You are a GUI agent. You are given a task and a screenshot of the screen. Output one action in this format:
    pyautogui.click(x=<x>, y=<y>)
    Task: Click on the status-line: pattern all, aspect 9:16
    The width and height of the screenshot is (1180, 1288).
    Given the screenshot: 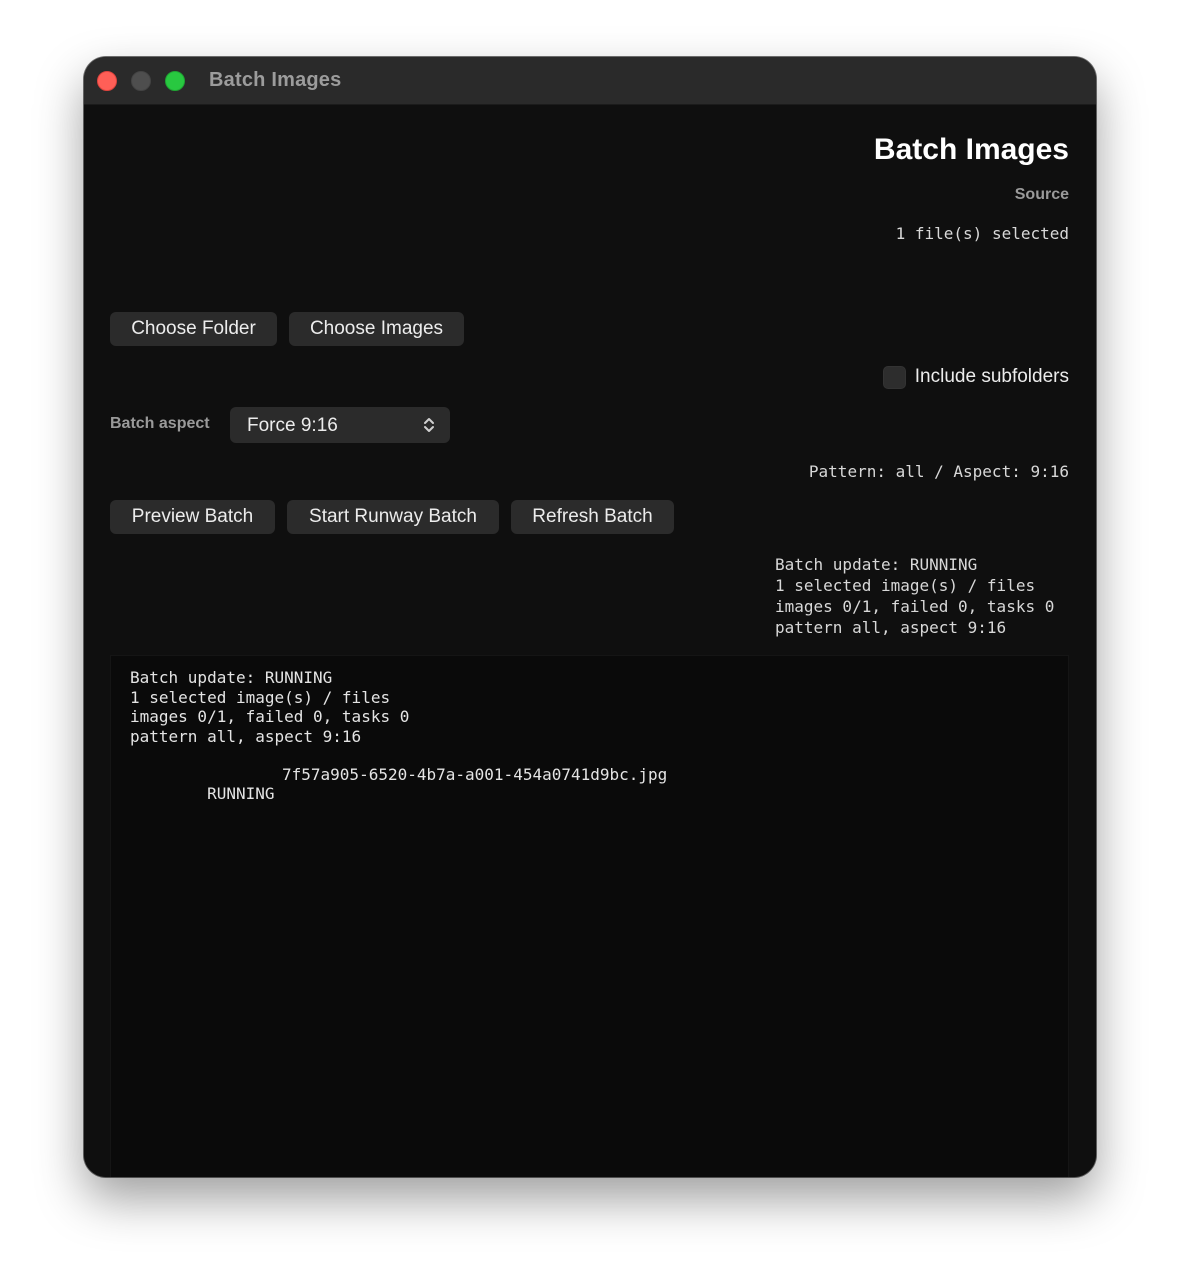 What is the action you would take?
    pyautogui.click(x=891, y=627)
    